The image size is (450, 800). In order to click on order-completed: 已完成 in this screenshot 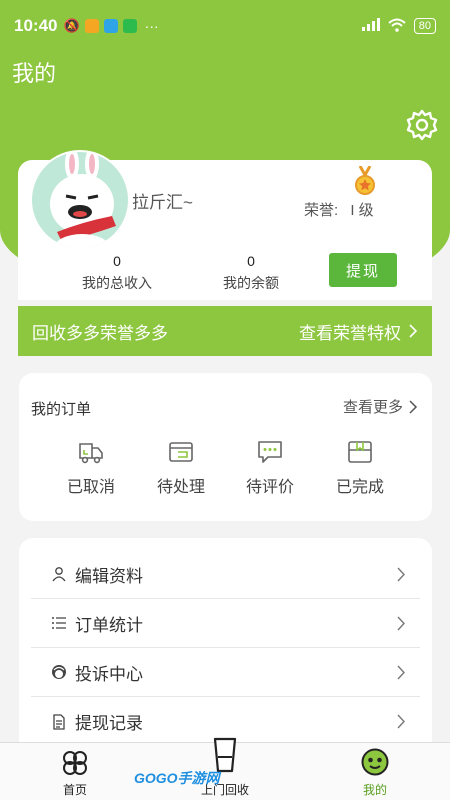, I will do `click(360, 468)`.